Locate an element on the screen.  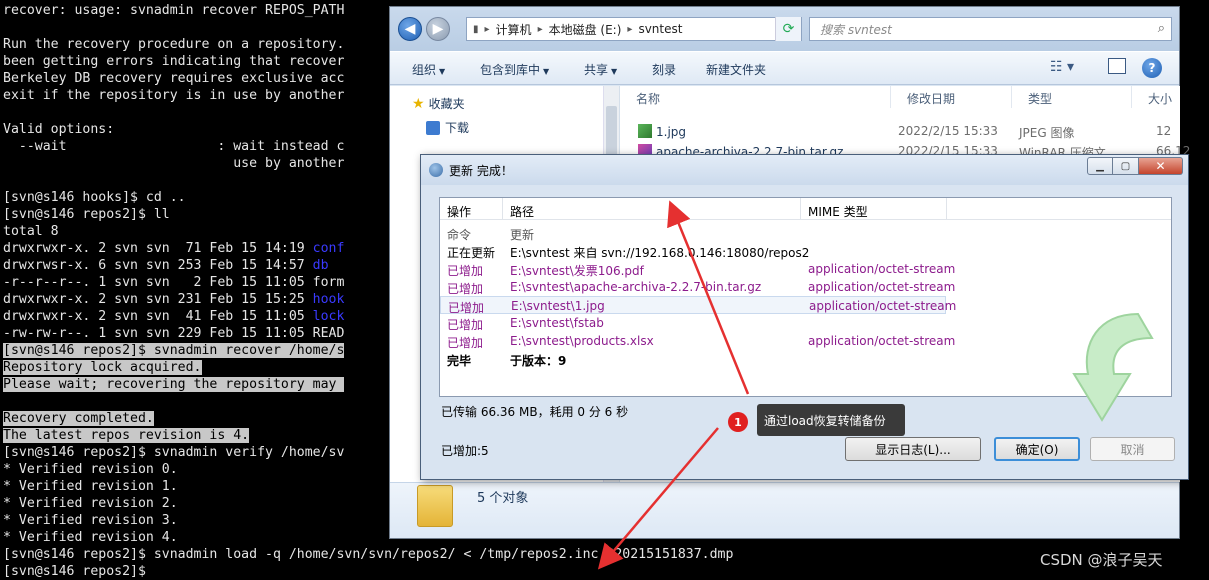
annotation-badge: 1 is located at coordinates (738, 422).